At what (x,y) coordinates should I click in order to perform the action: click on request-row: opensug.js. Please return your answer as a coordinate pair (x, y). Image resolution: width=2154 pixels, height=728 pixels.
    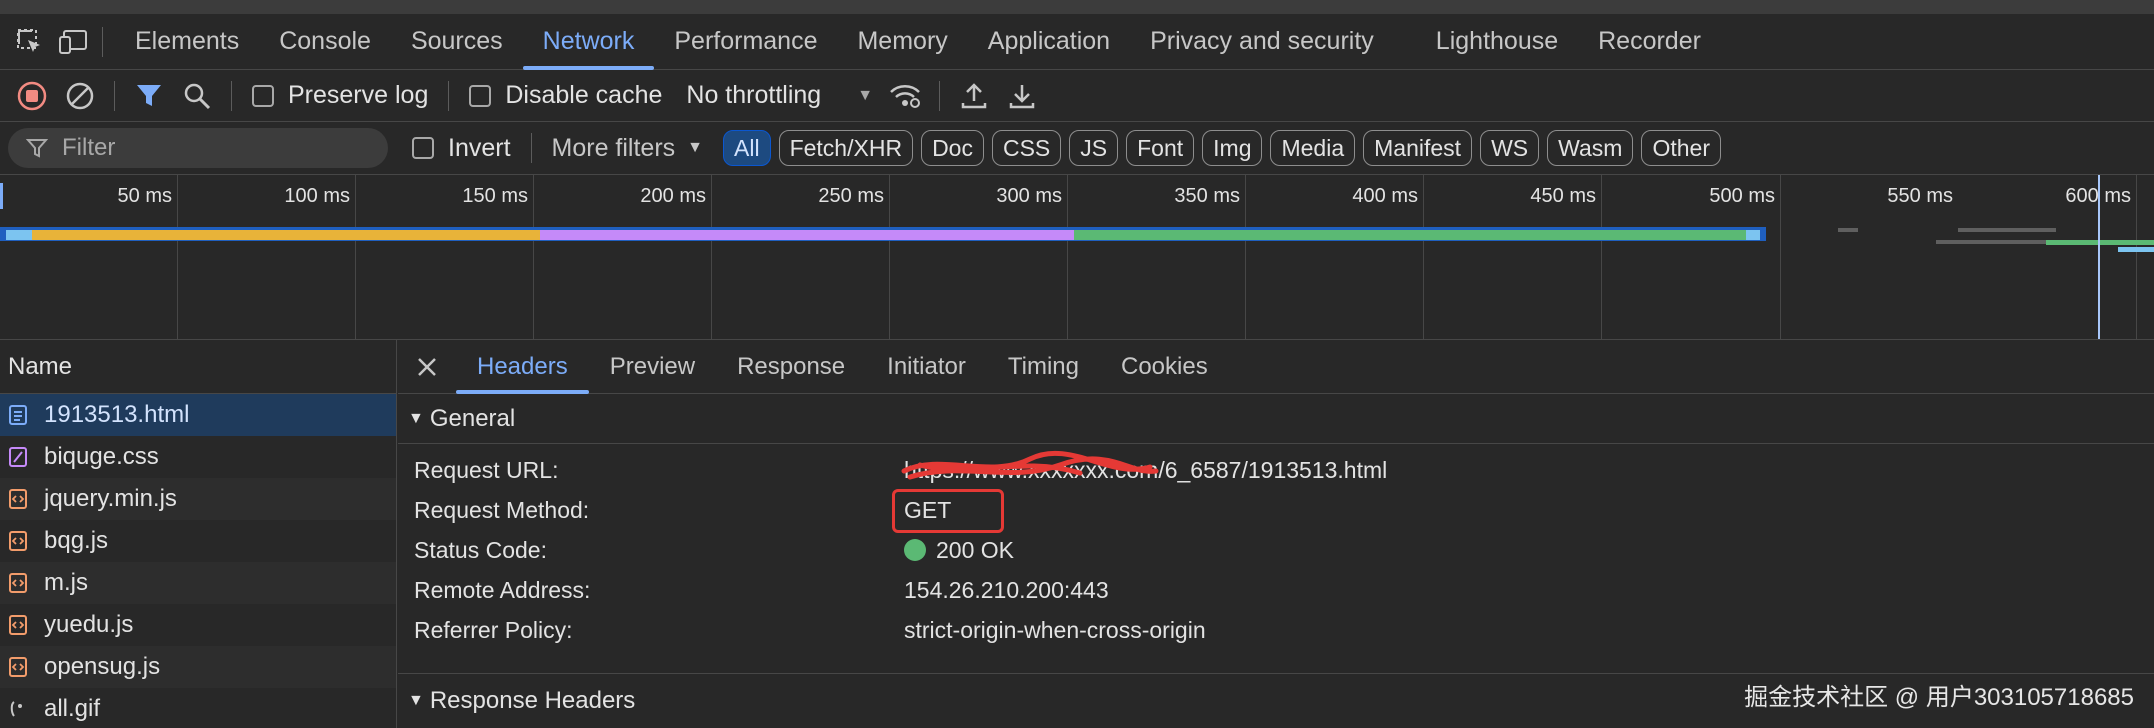
    Looking at the image, I should click on (198, 667).